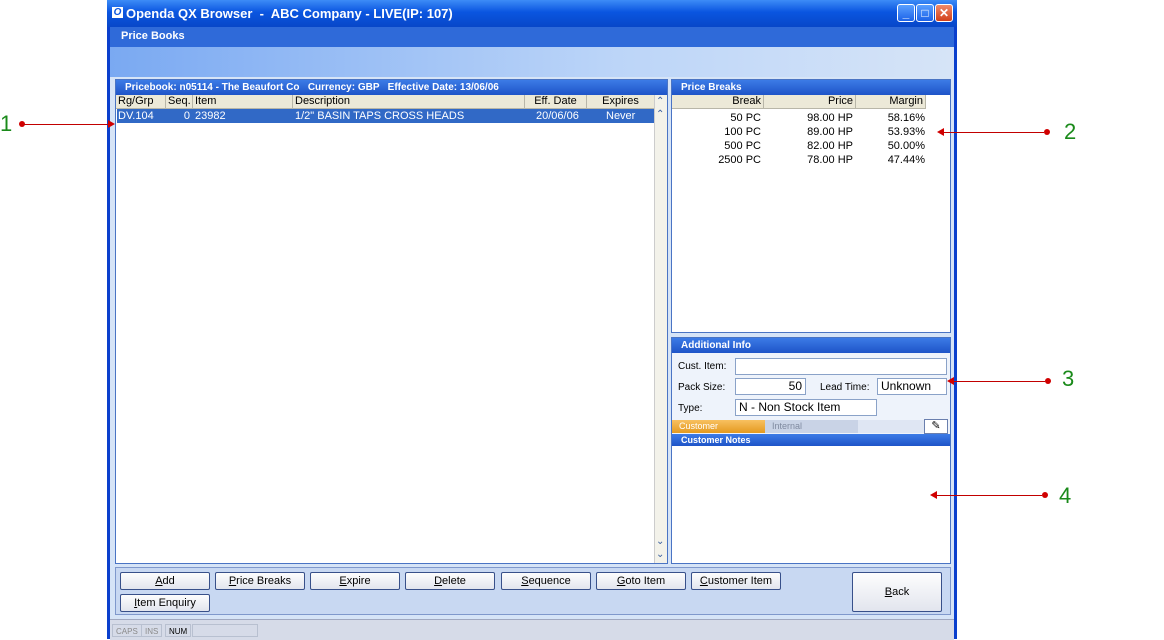 The height and width of the screenshot is (640, 1164). I want to click on annotation-4-dot, so click(1045, 495).